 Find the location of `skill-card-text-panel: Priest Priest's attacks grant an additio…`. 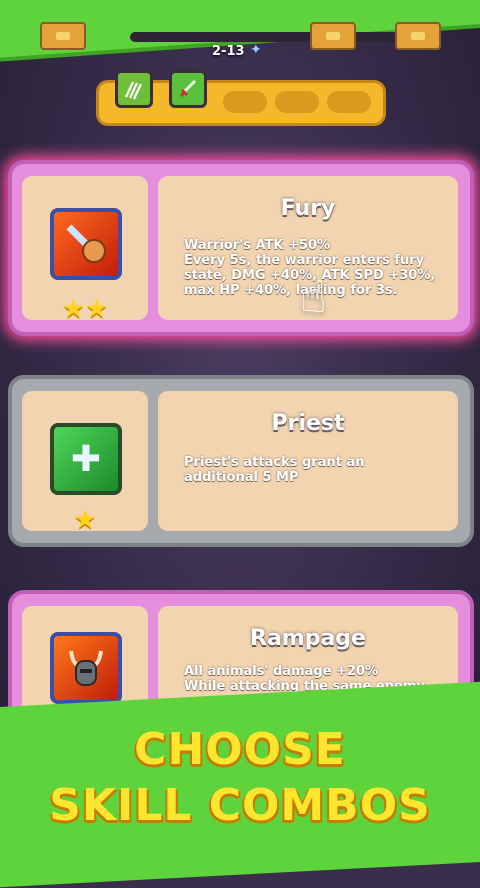

skill-card-text-panel: Priest Priest's attacks grant an additio… is located at coordinates (308, 461).